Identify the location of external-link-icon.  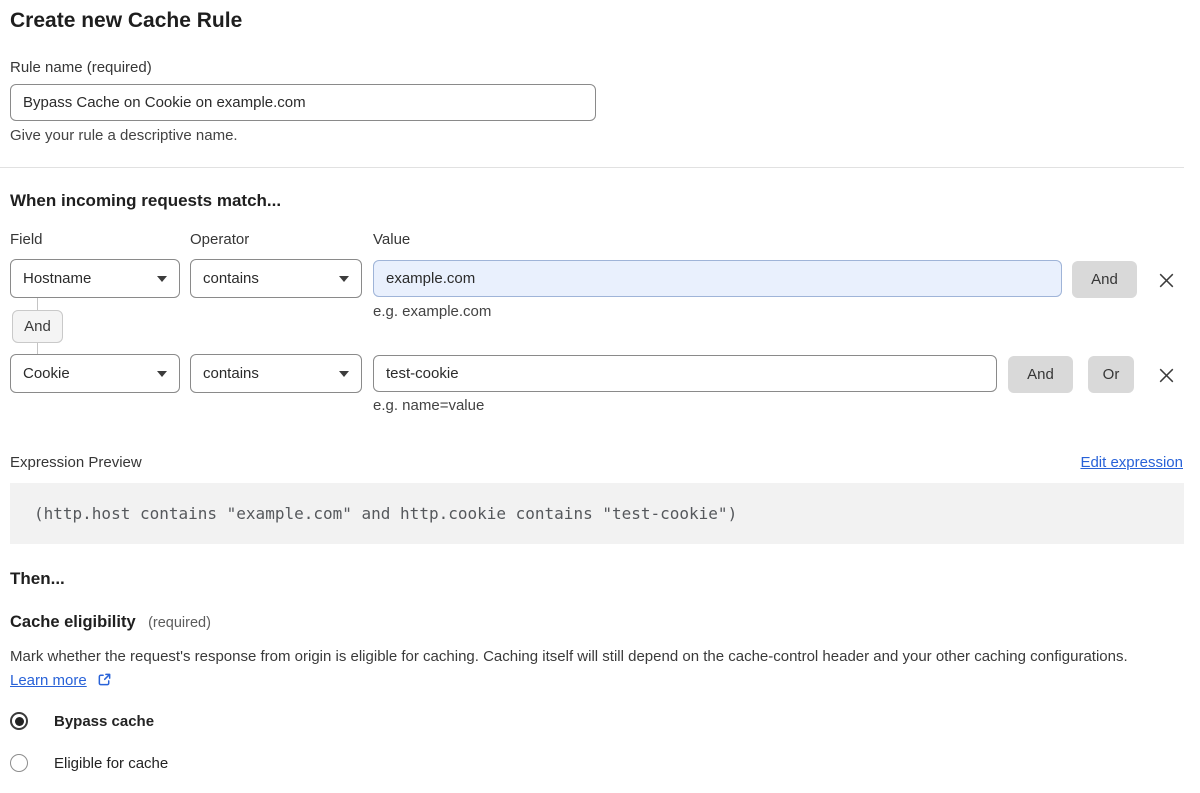
(104, 679).